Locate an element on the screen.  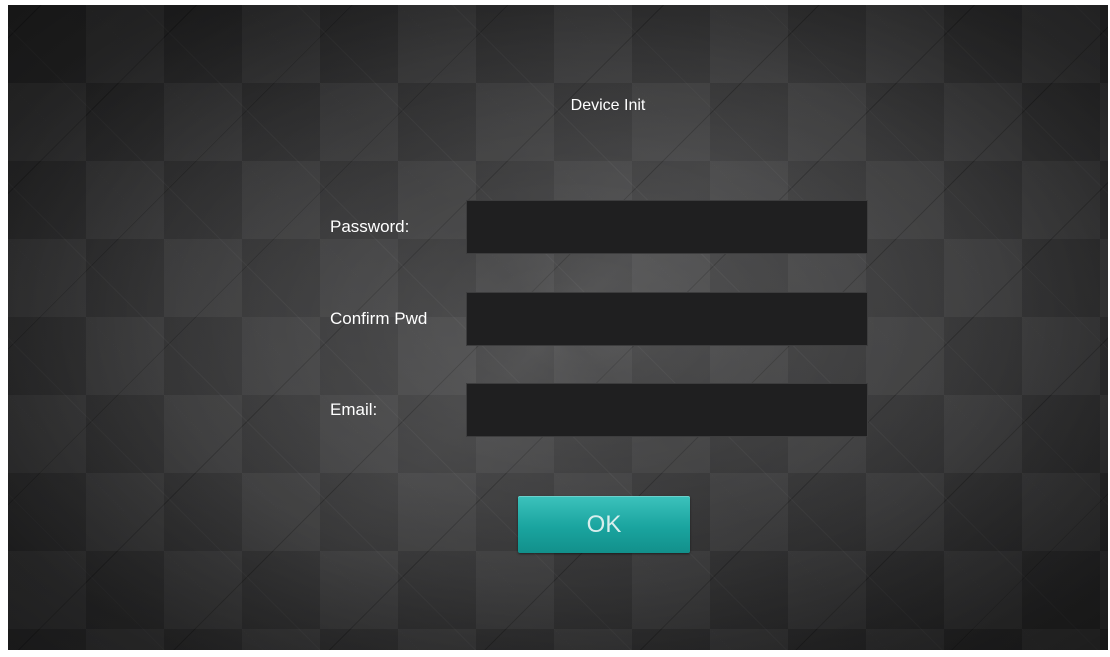
email-label: Email: is located at coordinates (354, 409).